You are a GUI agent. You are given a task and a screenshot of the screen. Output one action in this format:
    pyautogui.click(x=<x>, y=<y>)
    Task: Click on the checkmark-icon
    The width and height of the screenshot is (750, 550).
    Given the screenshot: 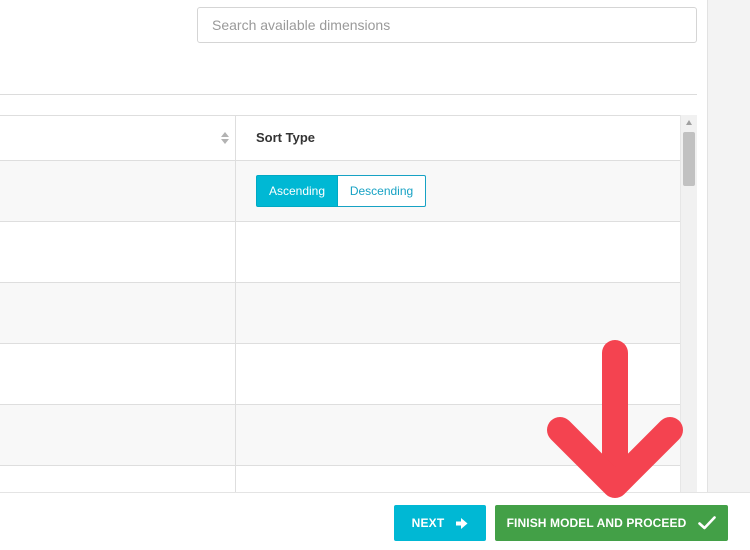 What is the action you would take?
    pyautogui.click(x=707, y=523)
    